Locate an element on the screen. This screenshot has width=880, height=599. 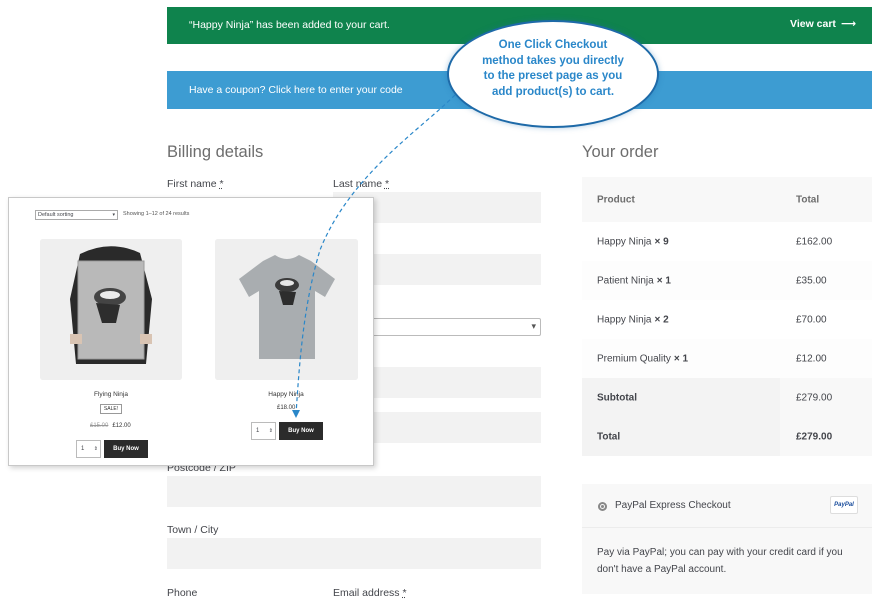
tshirt-image is located at coordinates (286, 309).